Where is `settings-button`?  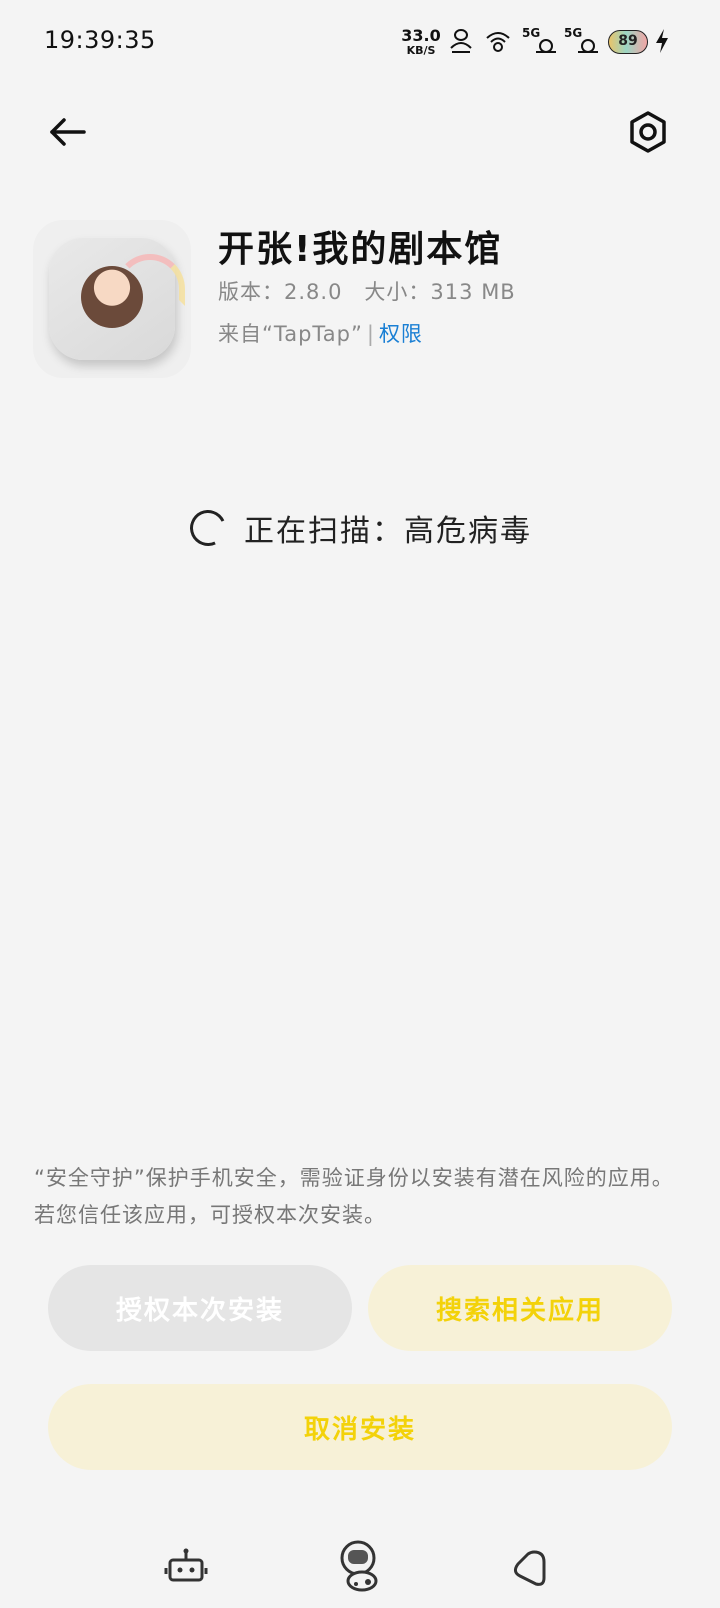 settings-button is located at coordinates (648, 132).